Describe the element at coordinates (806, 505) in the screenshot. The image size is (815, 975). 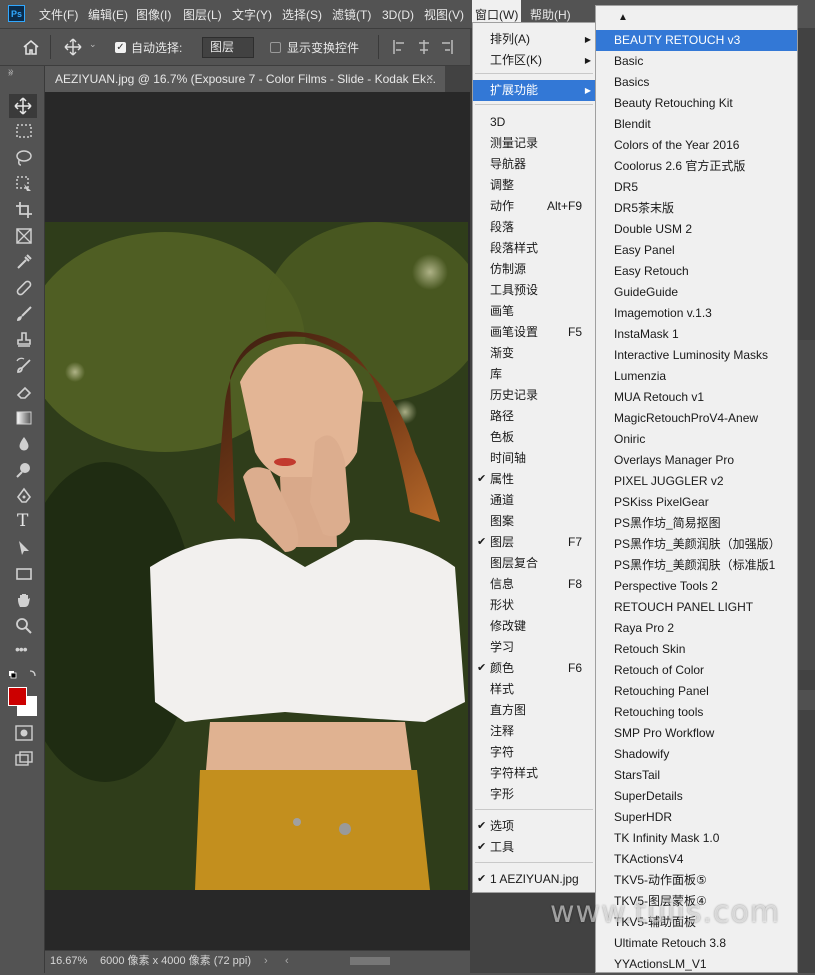
I see `panel-scrollbar` at that location.